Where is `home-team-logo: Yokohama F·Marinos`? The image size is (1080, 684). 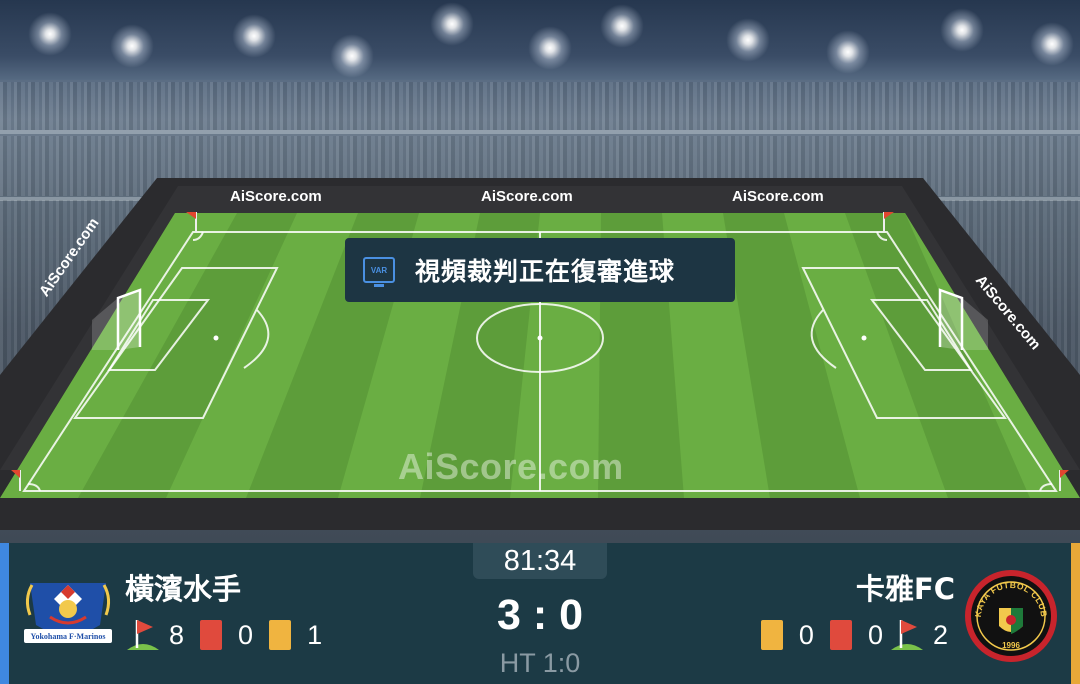 home-team-logo: Yokohama F·Marinos is located at coordinates (68, 612).